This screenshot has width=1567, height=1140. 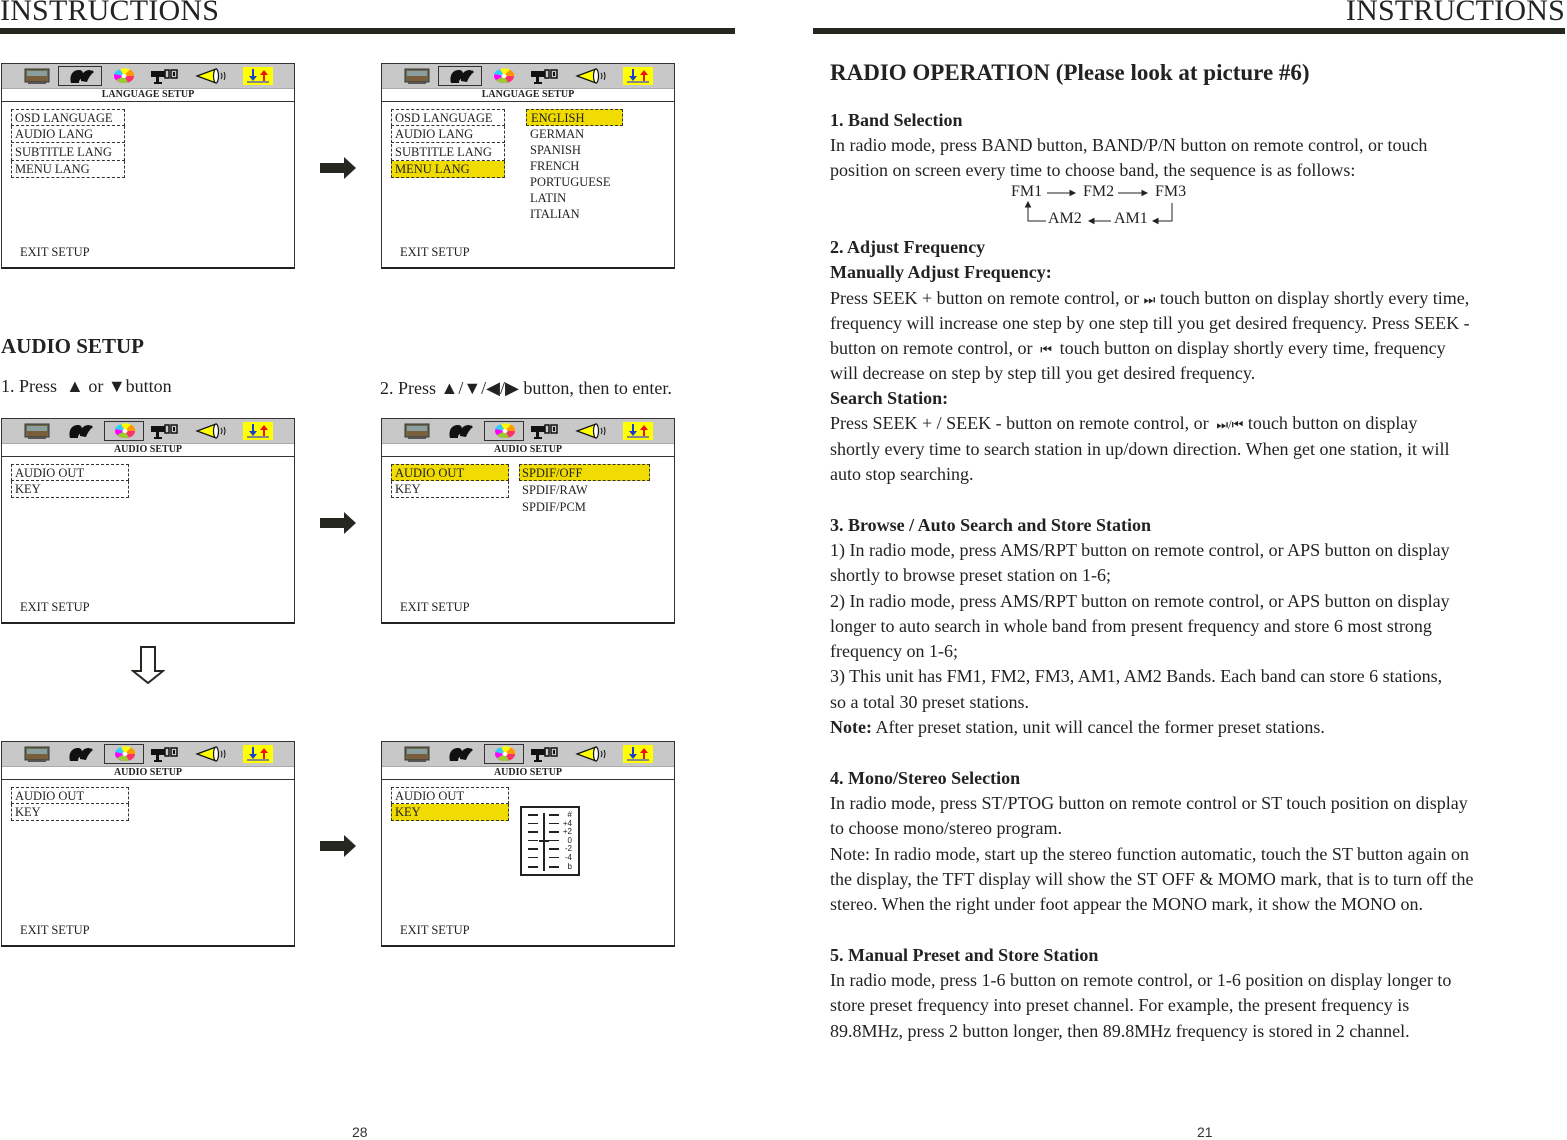 I want to click on option-german: GERMAN, so click(x=557, y=134).